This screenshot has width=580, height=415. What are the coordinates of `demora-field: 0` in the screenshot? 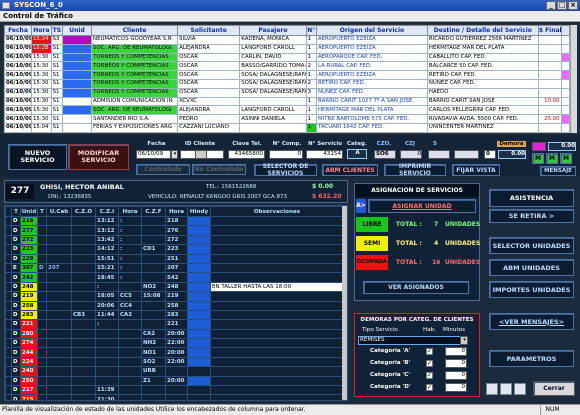 It's located at (490, 154).